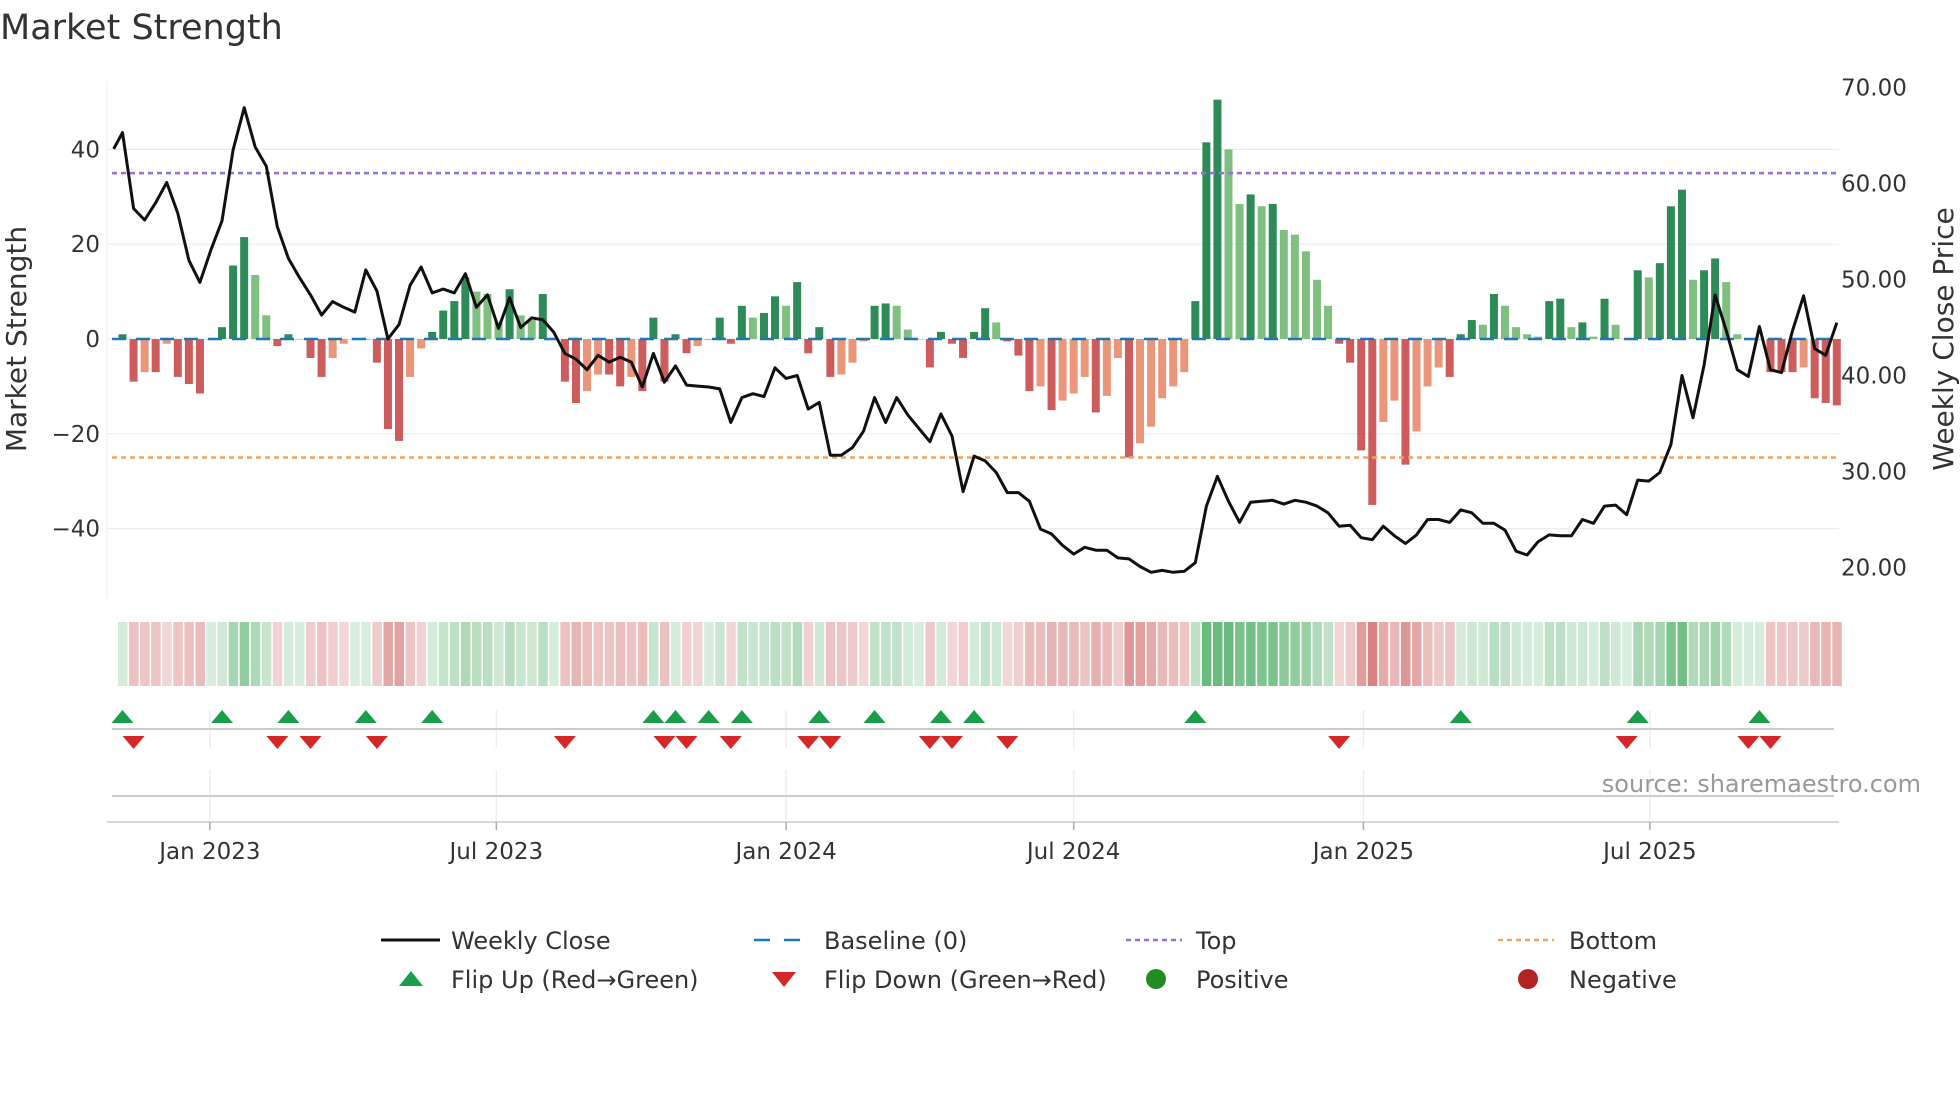  I want to click on y-tick-label: −20, so click(75, 435).